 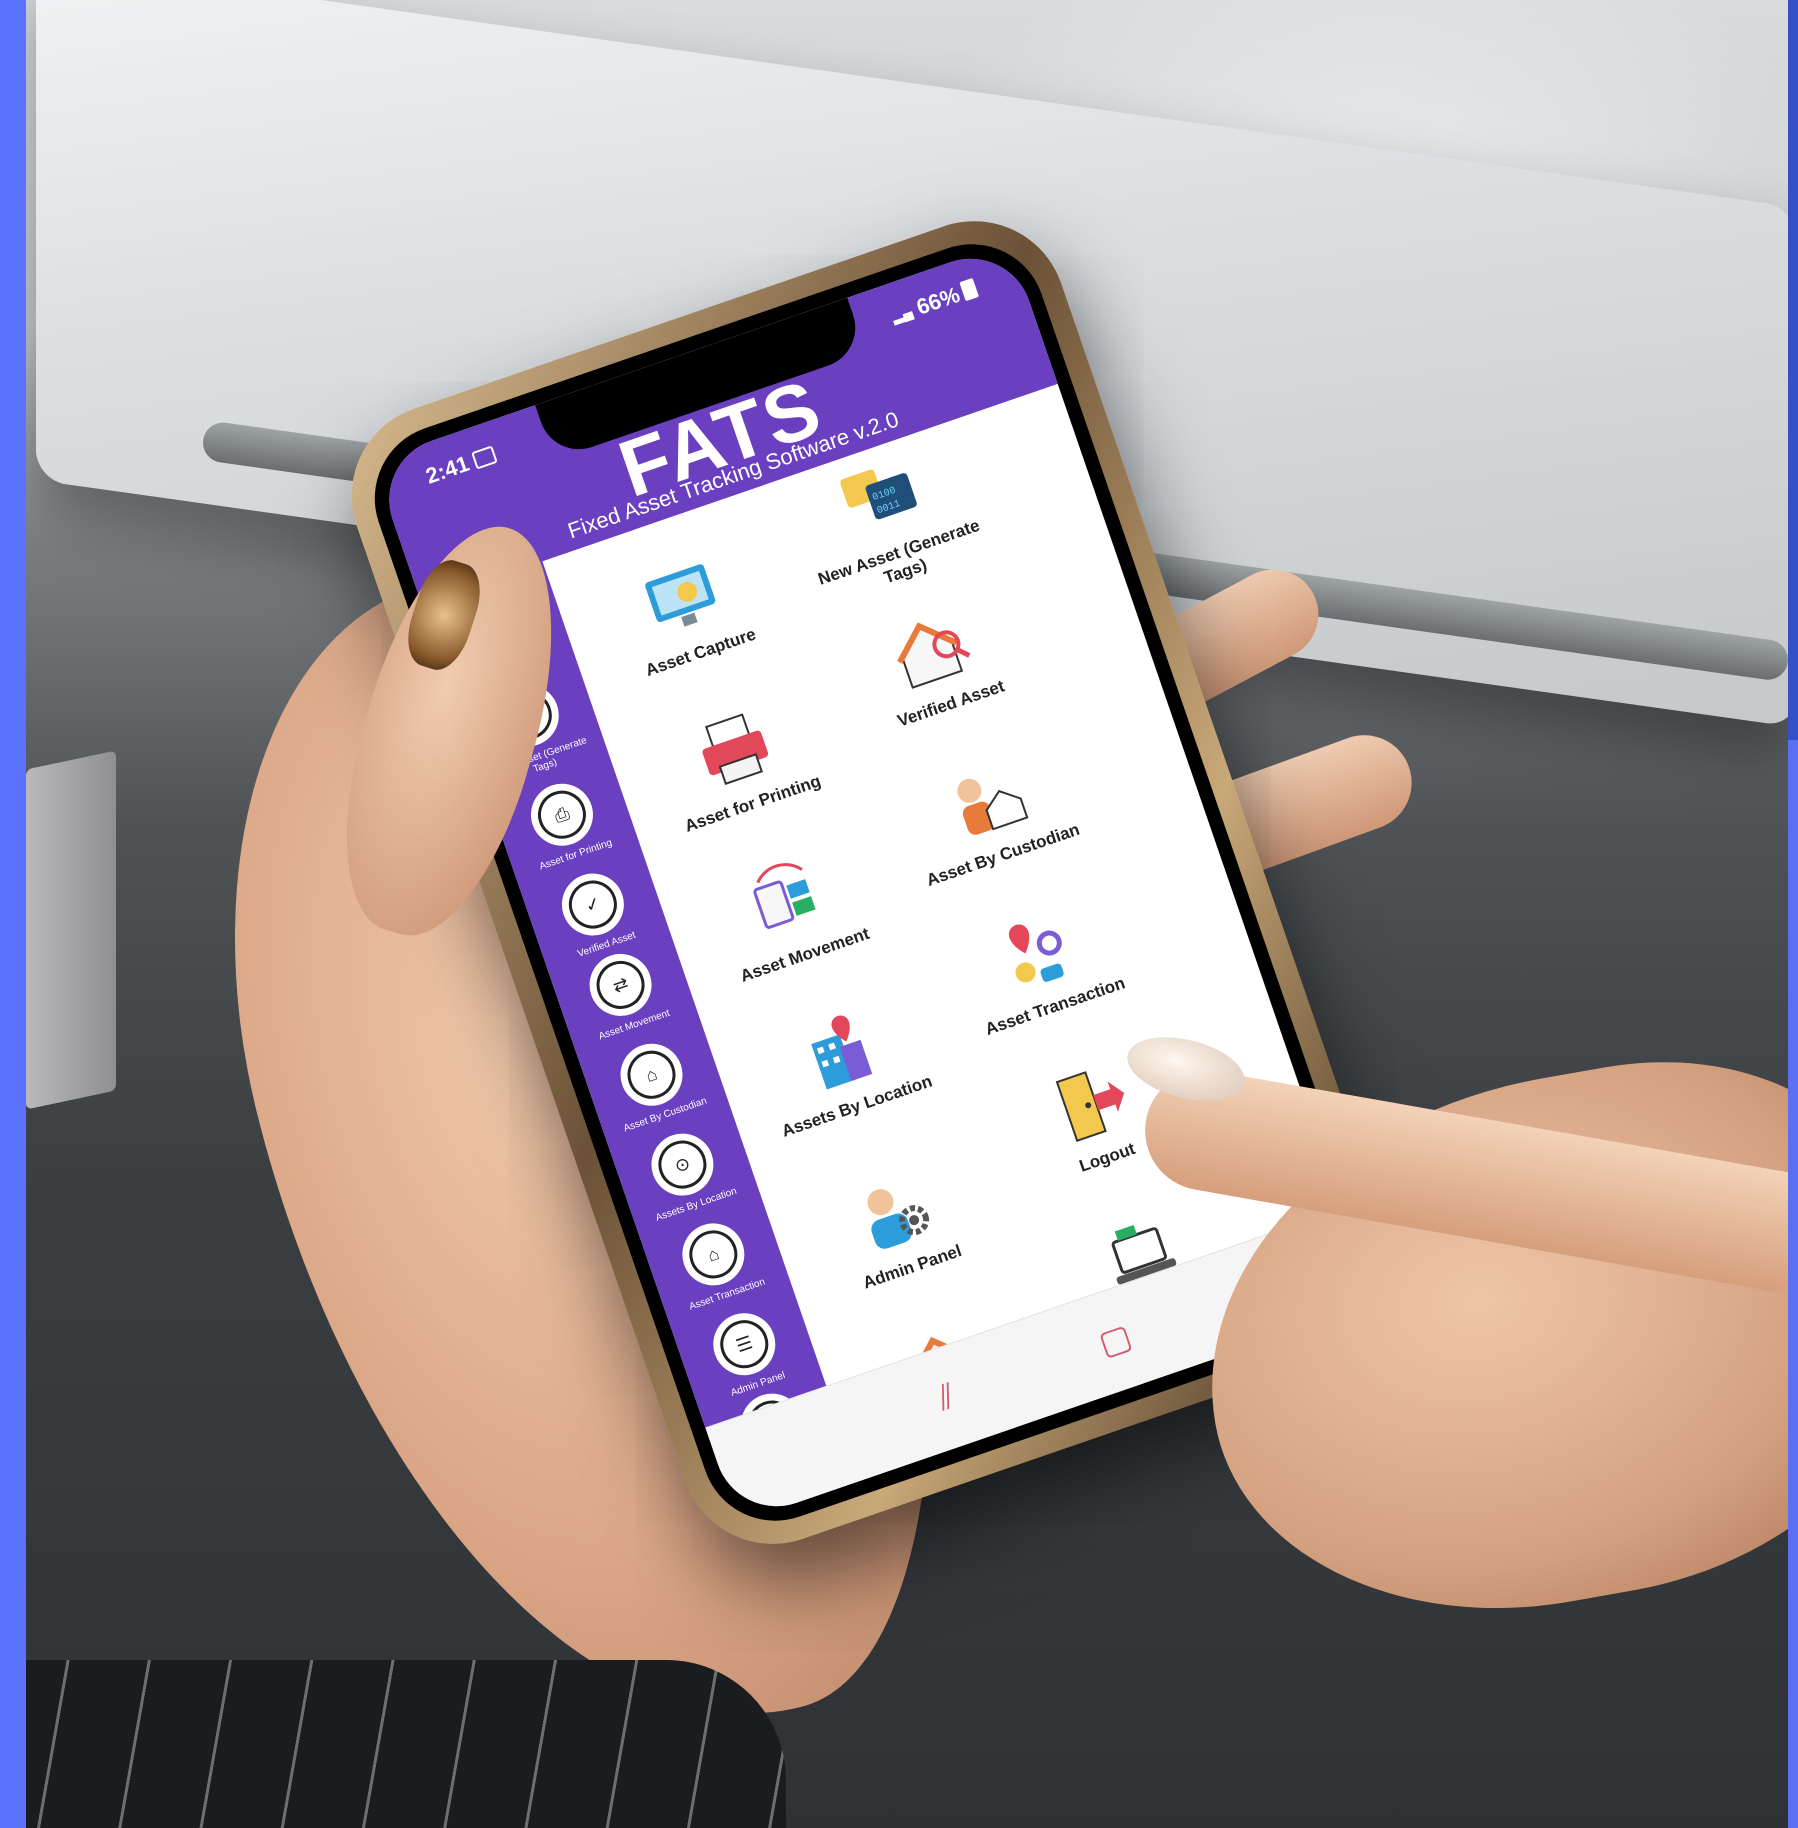 What do you see at coordinates (946, 1398) in the screenshot?
I see `recent-apps-button: ⫽` at bounding box center [946, 1398].